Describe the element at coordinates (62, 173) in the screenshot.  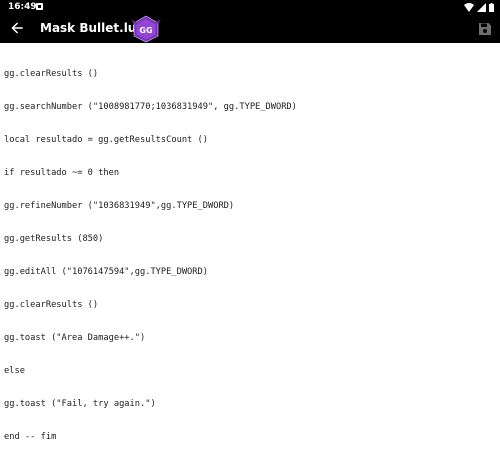
I see `code-line: if resultado ~= 0 then` at that location.